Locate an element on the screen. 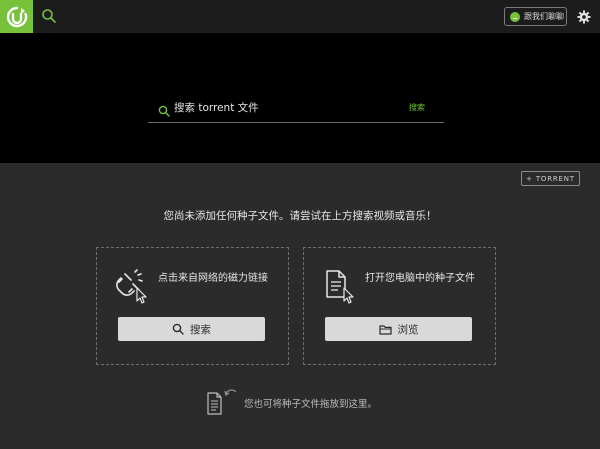 This screenshot has width=600, height=449. folder-icon is located at coordinates (385, 329).